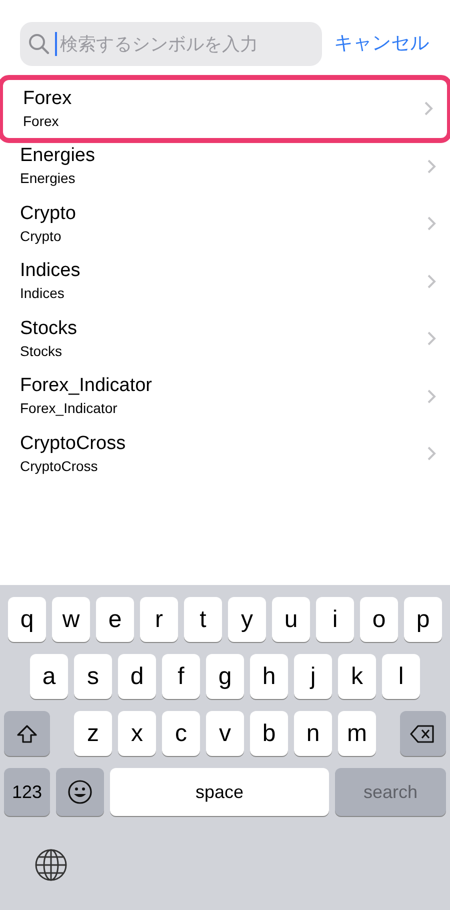 This screenshot has width=450, height=910. I want to click on list-item: Energies Energies, so click(225, 166).